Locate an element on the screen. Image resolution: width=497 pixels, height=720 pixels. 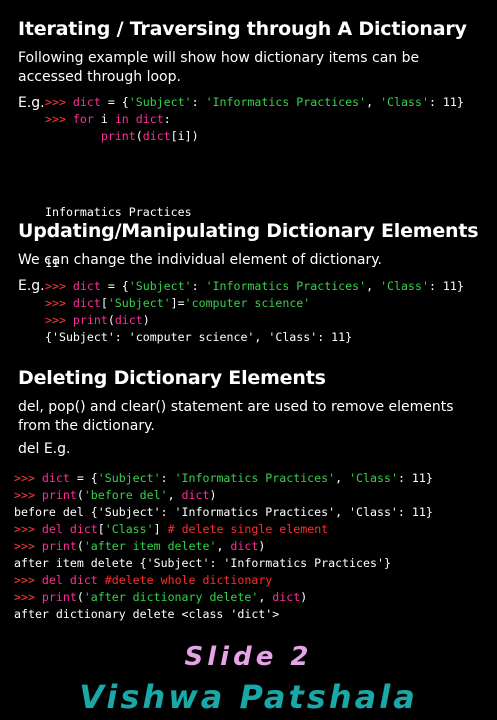
code-token: ]= is located at coordinates (177, 303).